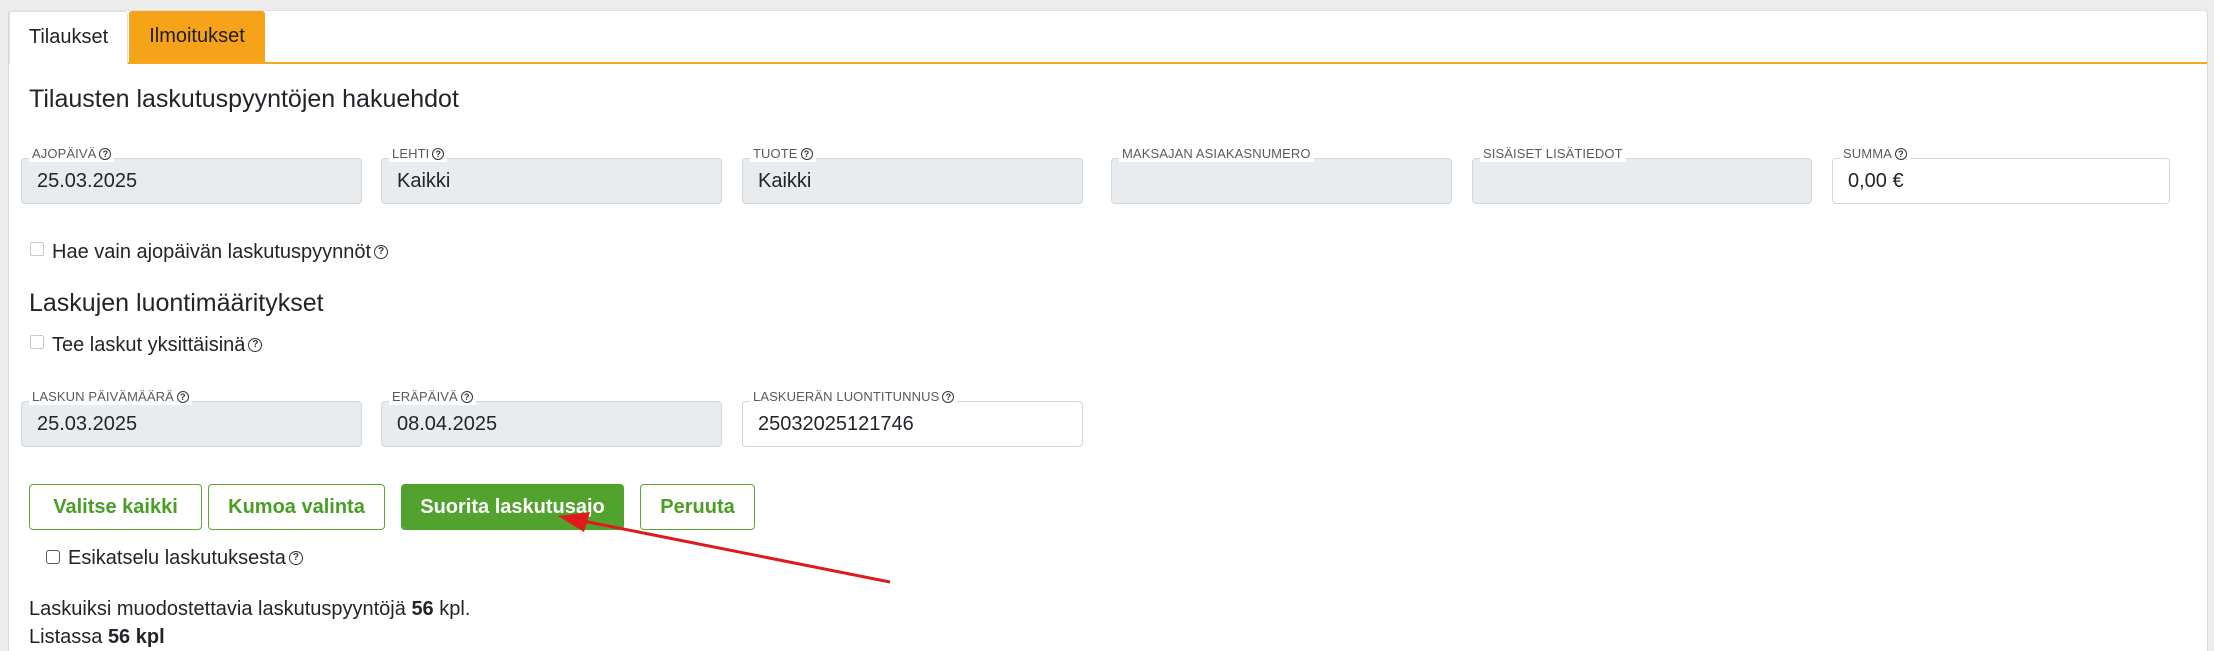 The image size is (2214, 651). What do you see at coordinates (1875, 154) in the screenshot?
I see `summa-label: SUMMA?` at bounding box center [1875, 154].